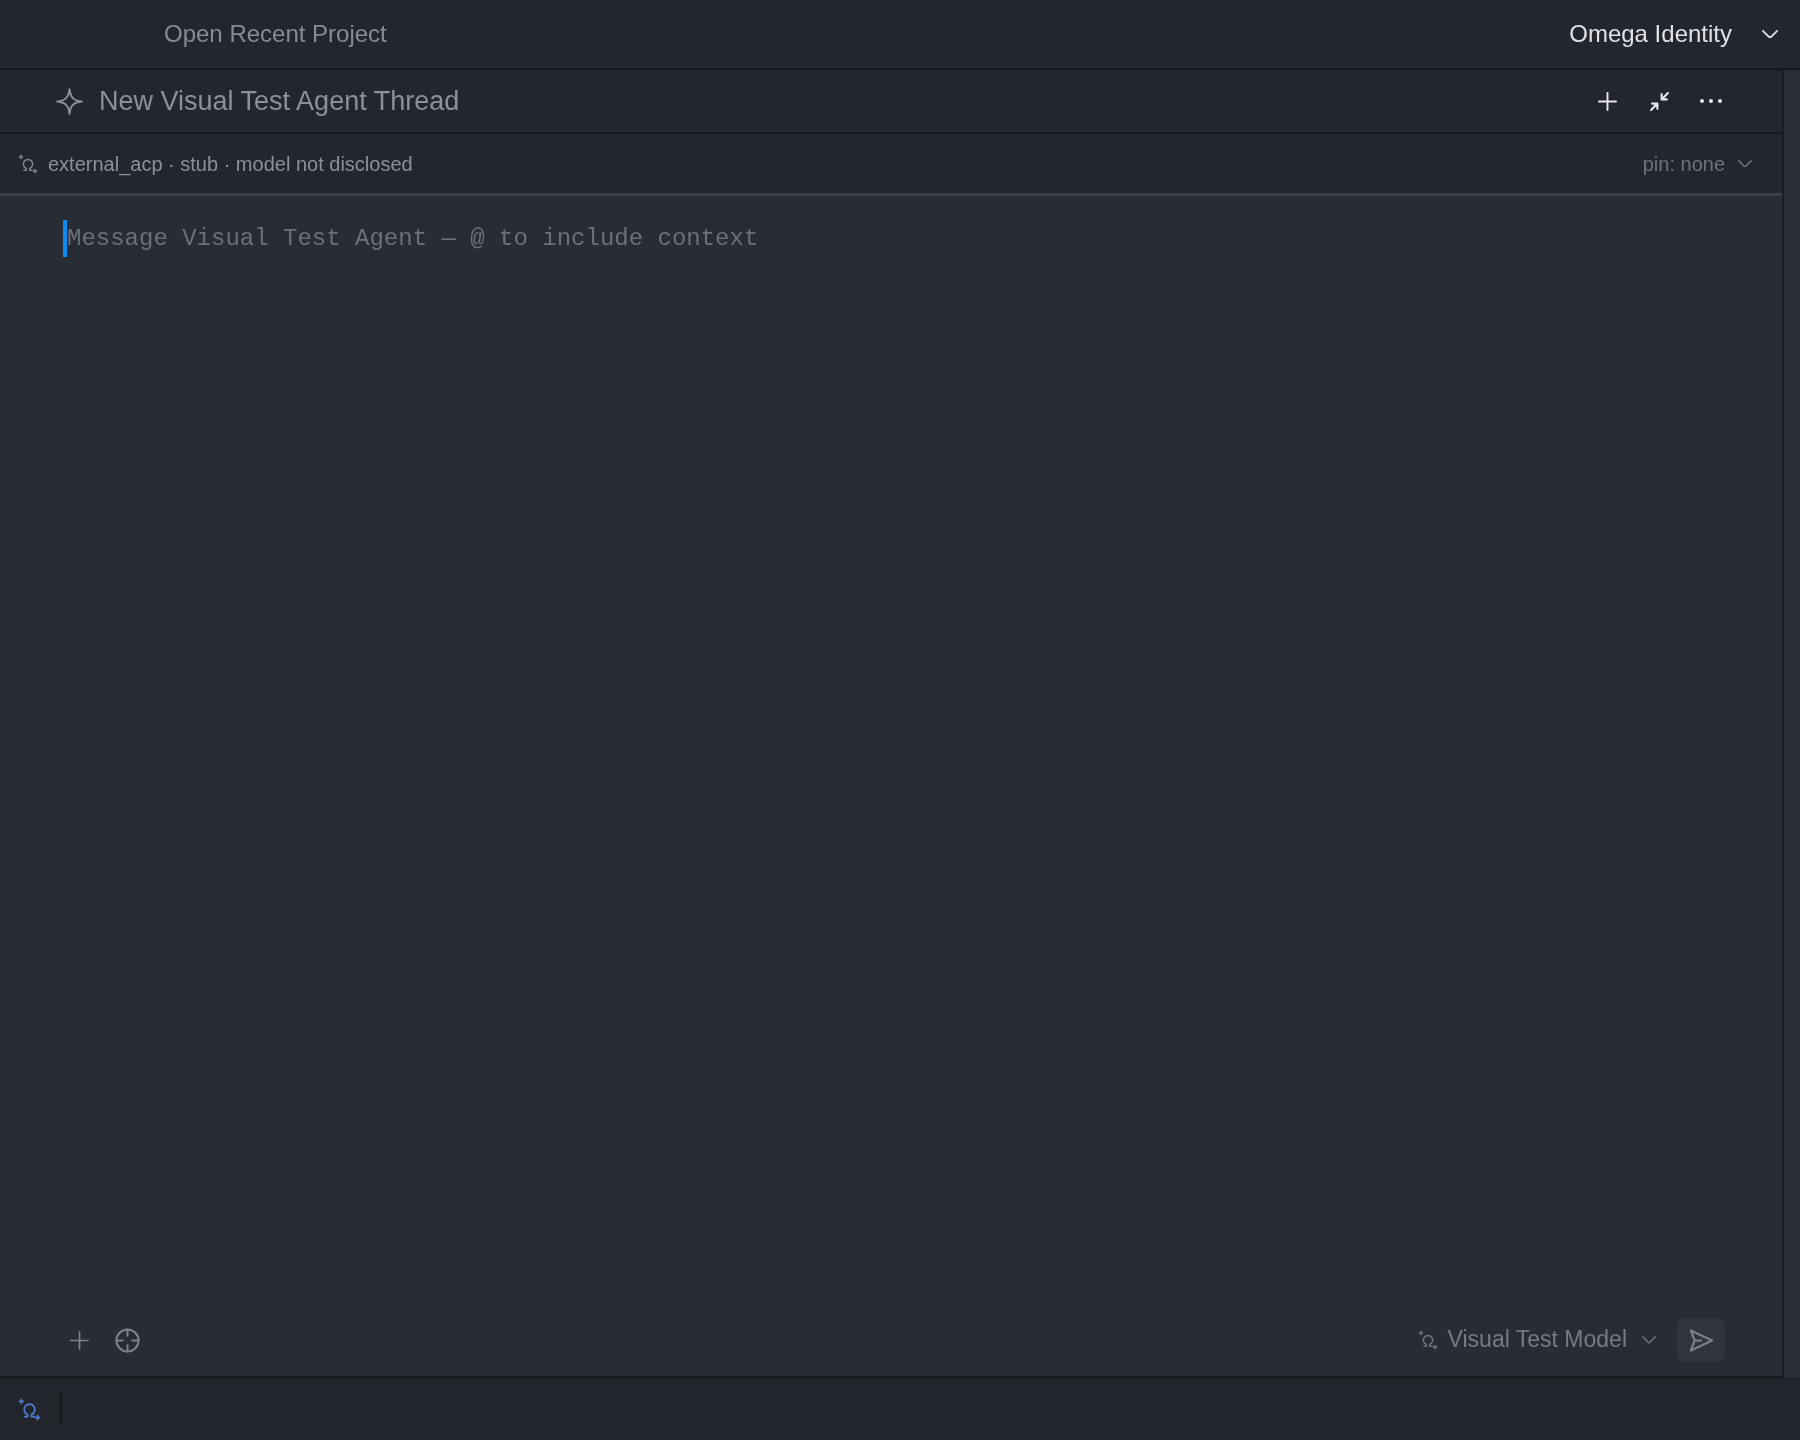  I want to click on agent-details-text: external_acp · stub · model not disclosed, so click(230, 164).